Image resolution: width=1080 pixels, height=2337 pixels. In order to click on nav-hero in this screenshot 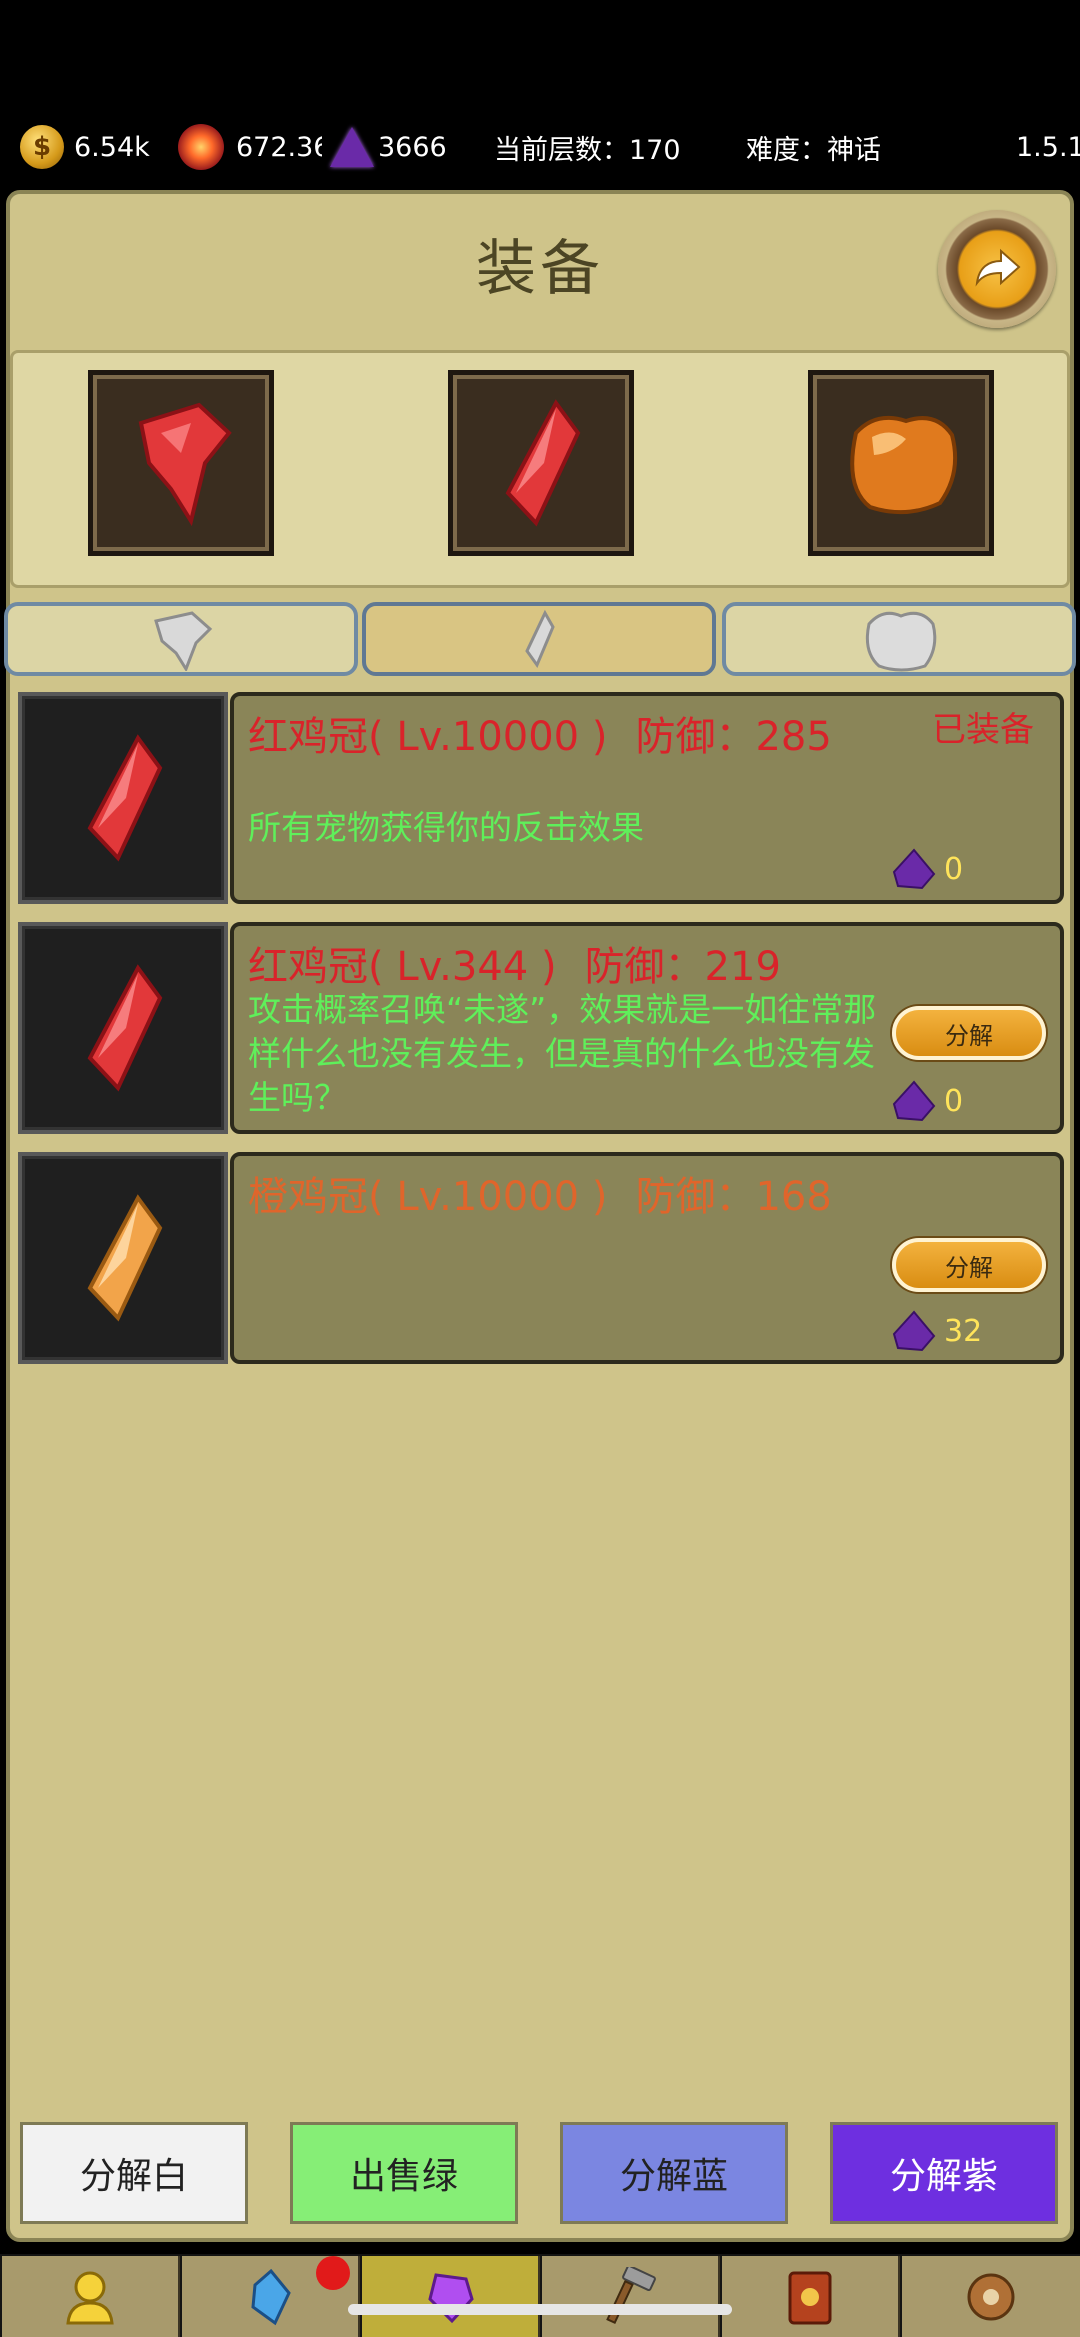, I will do `click(91, 2296)`.